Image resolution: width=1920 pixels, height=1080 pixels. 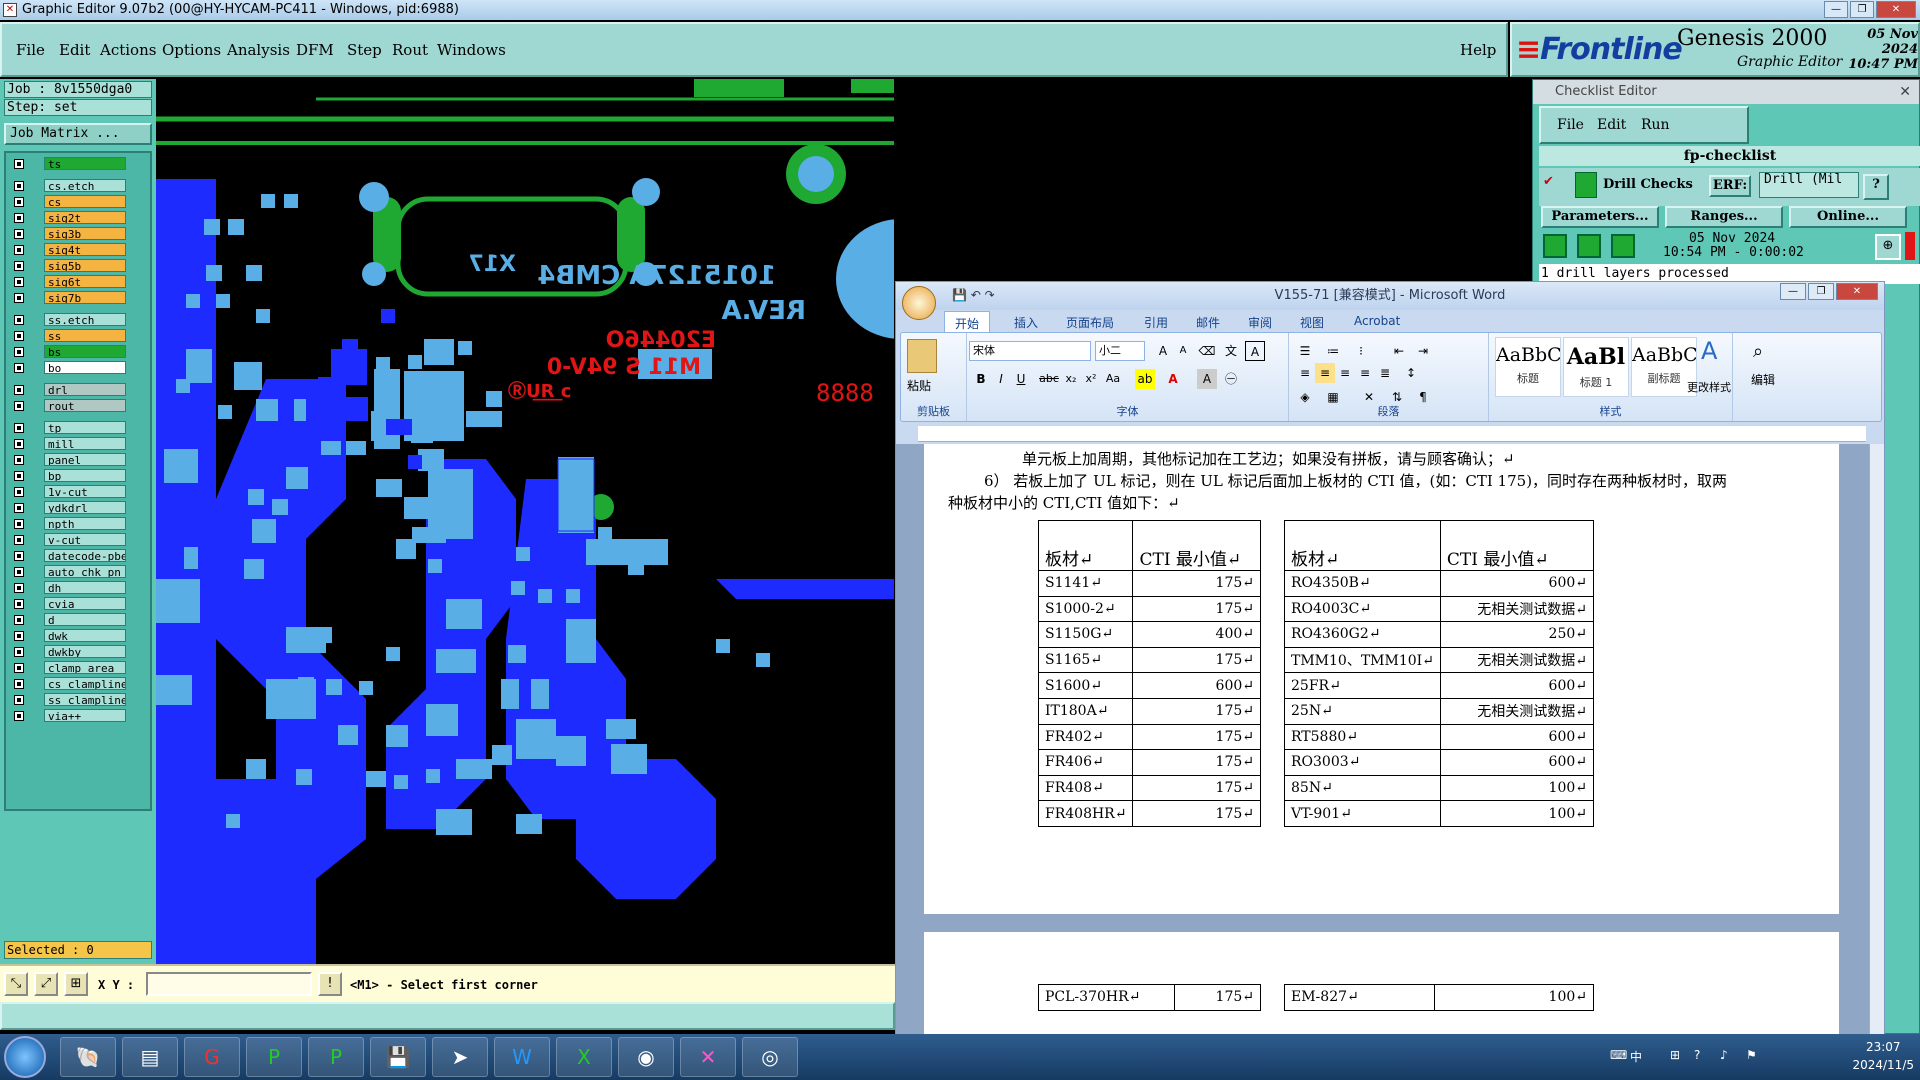 I want to click on subscript-button: x₂, so click(x=1071, y=379).